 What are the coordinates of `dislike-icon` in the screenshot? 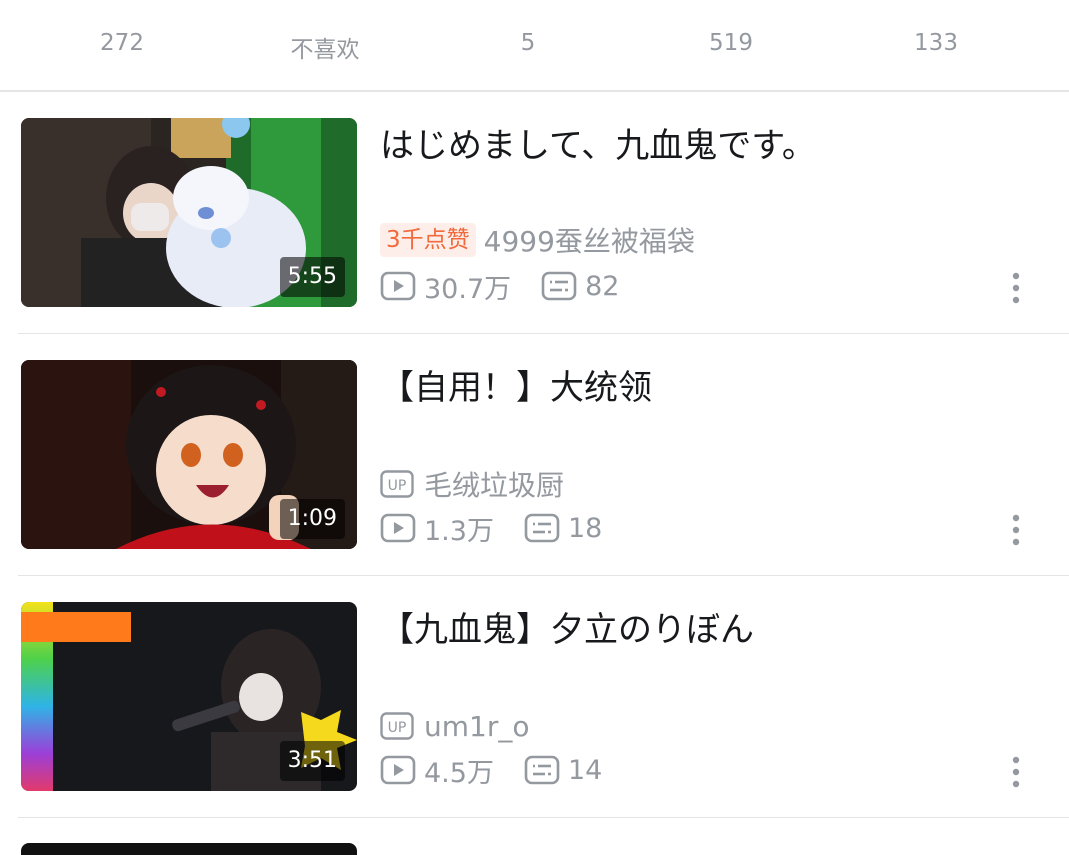 It's located at (325, 6).